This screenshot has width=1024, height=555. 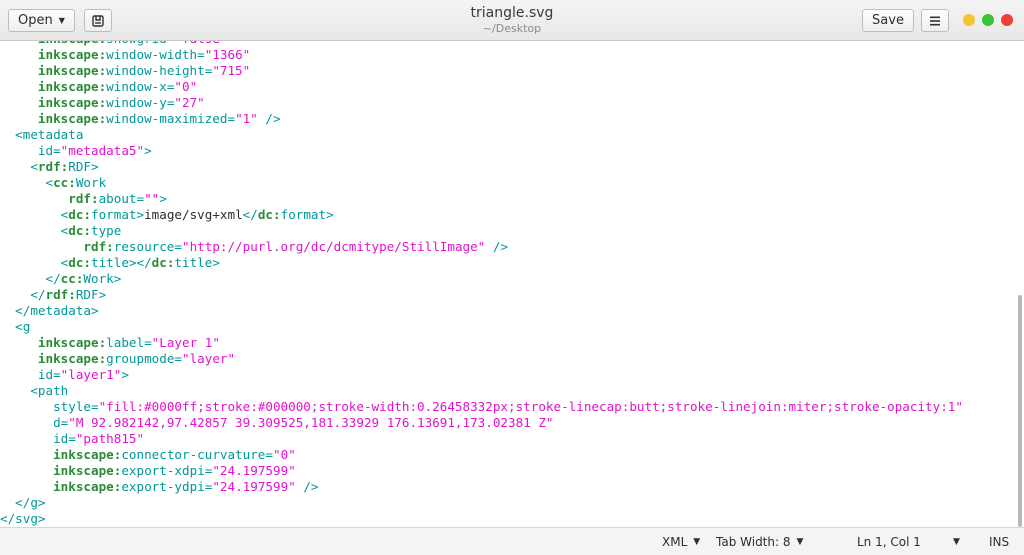 What do you see at coordinates (121, 198) in the screenshot?
I see `code-token: about=` at bounding box center [121, 198].